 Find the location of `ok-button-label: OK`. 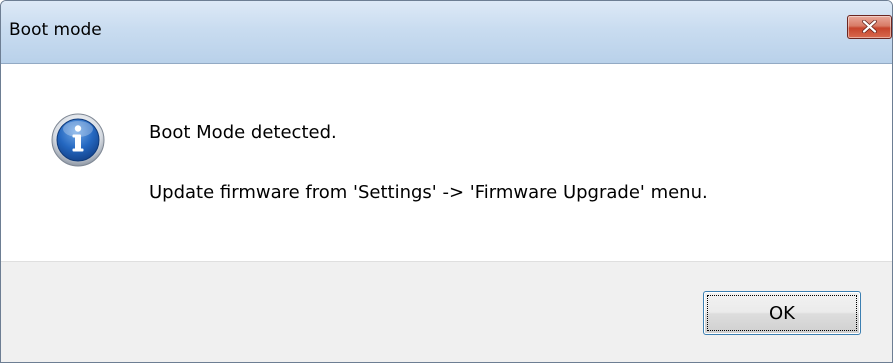

ok-button-label: OK is located at coordinates (782, 313).